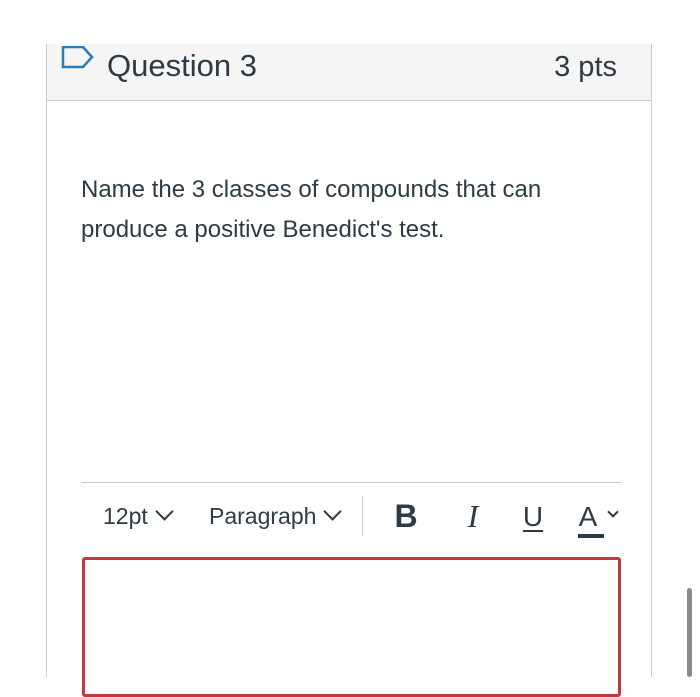  I want to click on bold-button: B, so click(406, 516).